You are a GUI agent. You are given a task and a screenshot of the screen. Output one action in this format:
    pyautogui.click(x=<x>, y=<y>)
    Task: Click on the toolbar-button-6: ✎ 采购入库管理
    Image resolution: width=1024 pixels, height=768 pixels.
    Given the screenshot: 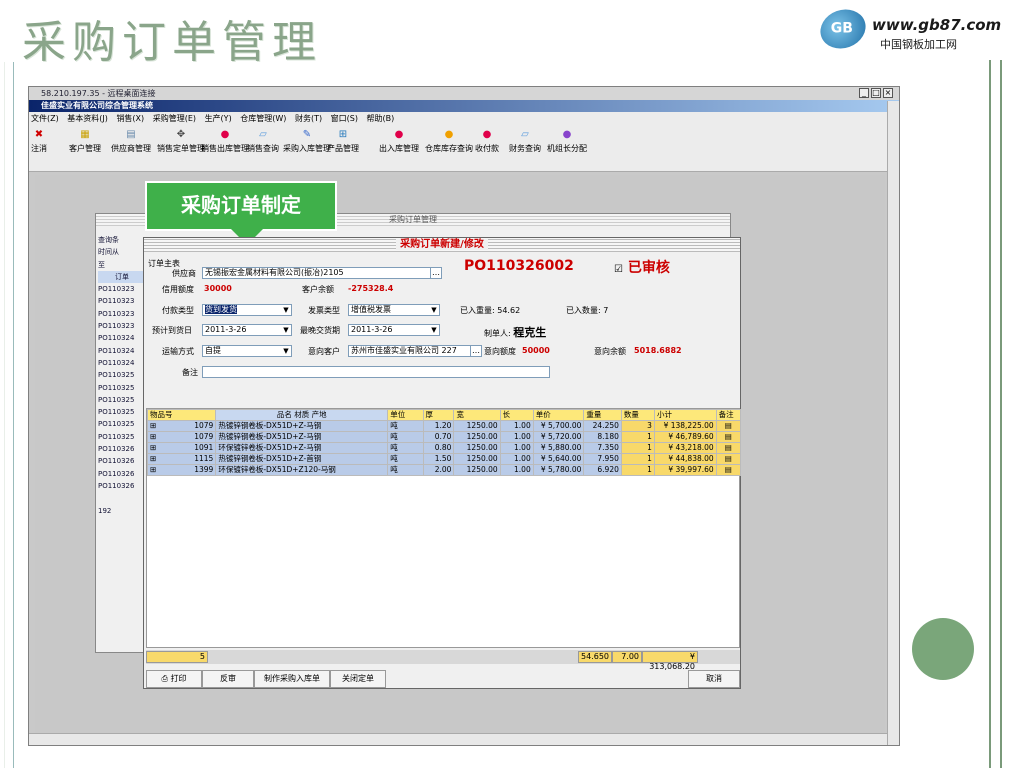 What is the action you would take?
    pyautogui.click(x=307, y=142)
    